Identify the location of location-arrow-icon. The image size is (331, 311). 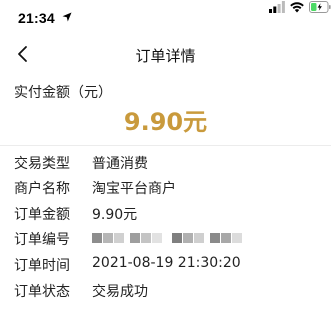
(67, 17).